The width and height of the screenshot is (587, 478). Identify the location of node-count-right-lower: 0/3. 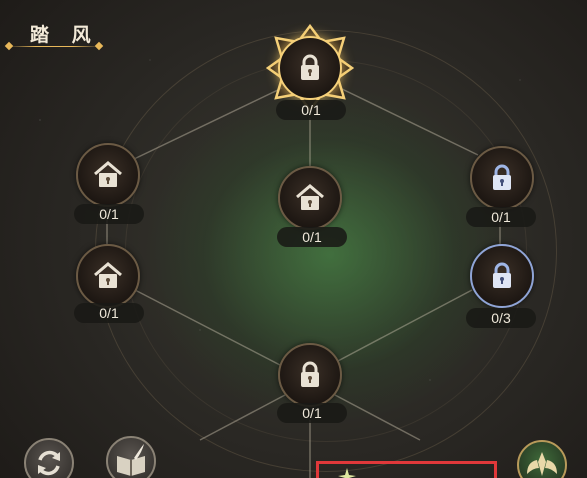
(501, 318).